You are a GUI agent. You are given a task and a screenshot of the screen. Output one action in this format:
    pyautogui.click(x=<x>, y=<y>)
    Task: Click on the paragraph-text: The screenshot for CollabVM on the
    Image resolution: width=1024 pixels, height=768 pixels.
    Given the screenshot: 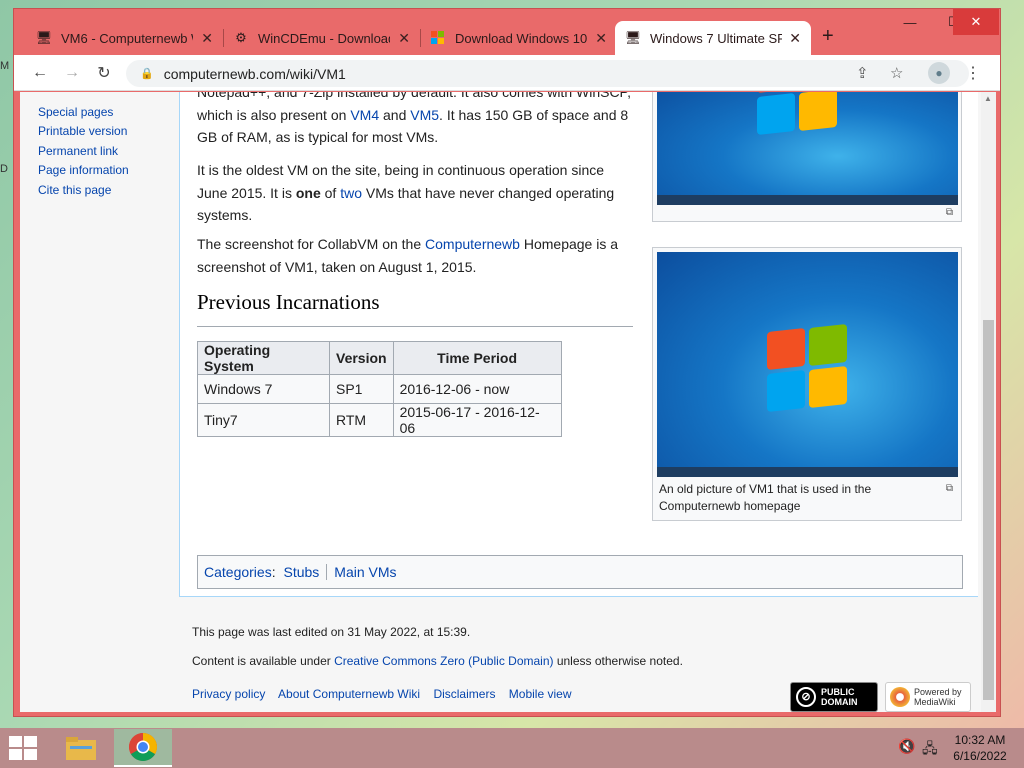 What is the action you would take?
    pyautogui.click(x=311, y=244)
    